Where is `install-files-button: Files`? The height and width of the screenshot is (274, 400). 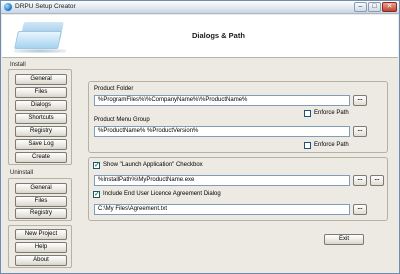 install-files-button: Files is located at coordinates (41, 92).